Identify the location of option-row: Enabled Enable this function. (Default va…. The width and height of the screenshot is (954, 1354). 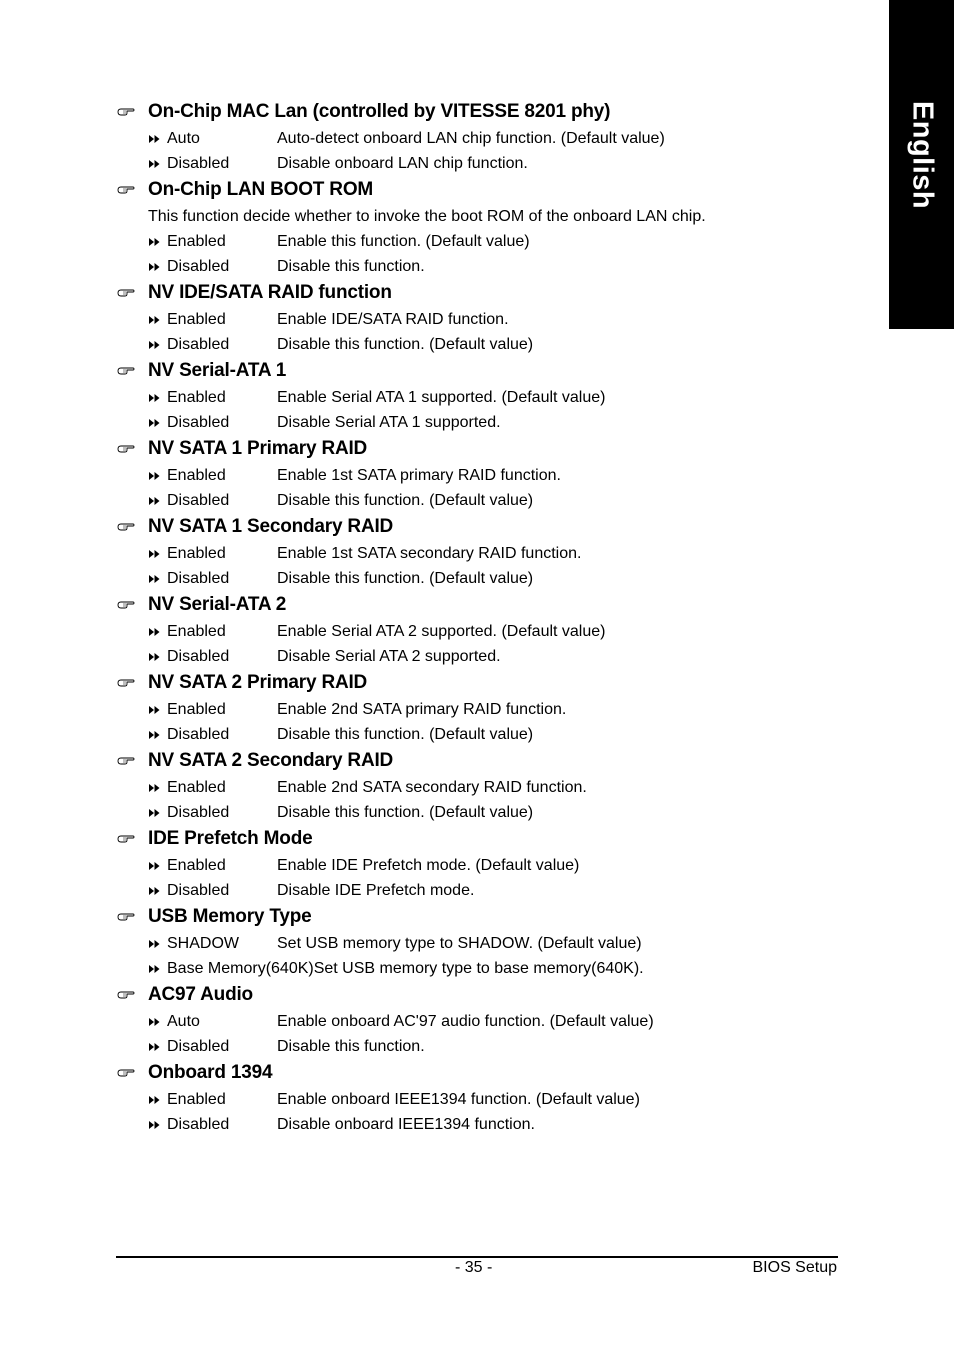
(487, 241).